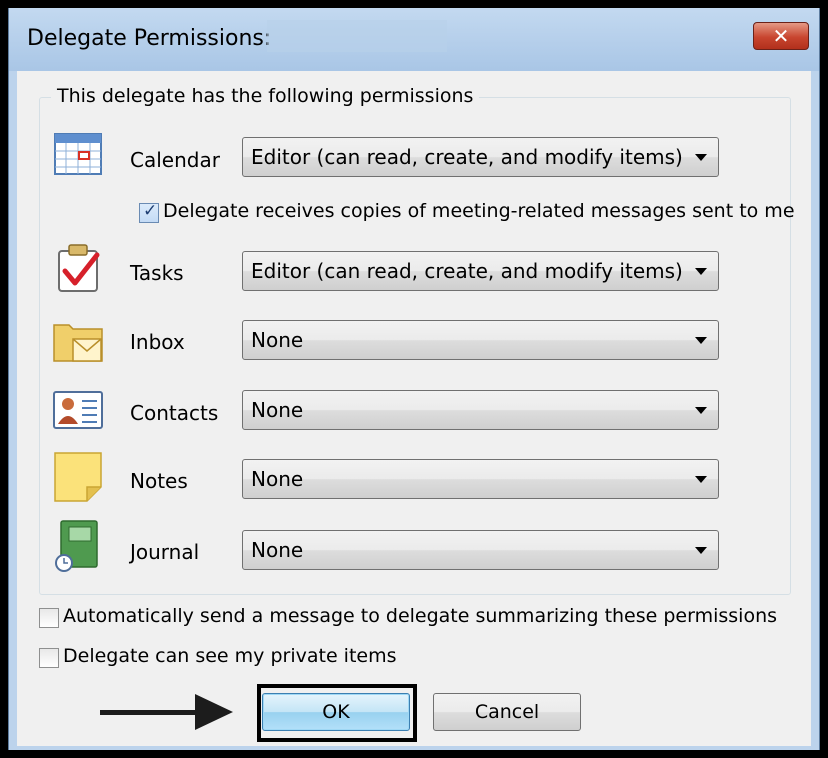 The width and height of the screenshot is (828, 758). What do you see at coordinates (78, 546) in the screenshot?
I see `journal-icon` at bounding box center [78, 546].